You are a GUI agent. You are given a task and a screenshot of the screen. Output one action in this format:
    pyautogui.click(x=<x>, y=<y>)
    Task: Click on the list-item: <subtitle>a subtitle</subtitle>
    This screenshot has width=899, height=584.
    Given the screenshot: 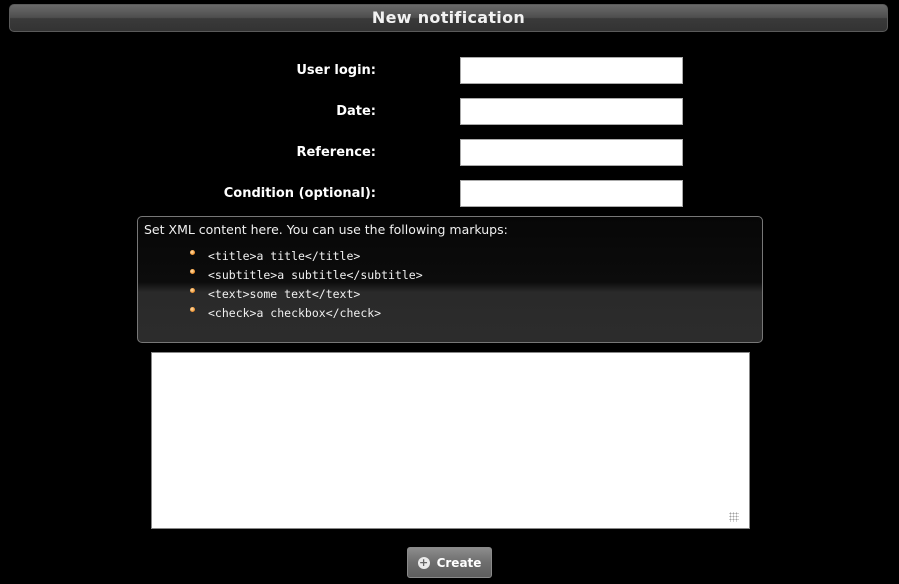 What is the action you would take?
    pyautogui.click(x=473, y=275)
    